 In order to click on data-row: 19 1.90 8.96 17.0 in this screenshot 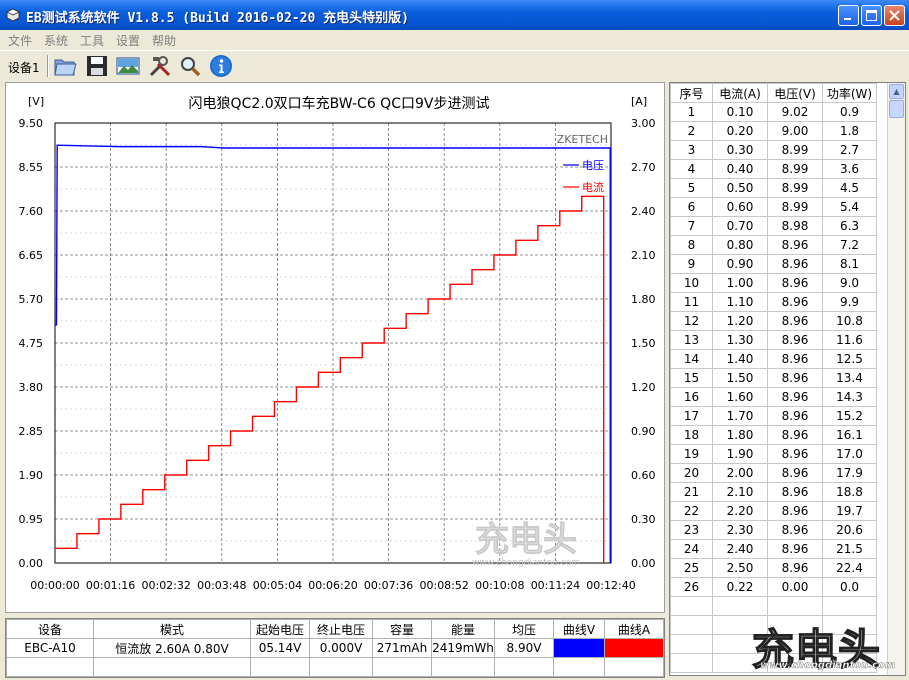, I will do `click(773, 454)`.